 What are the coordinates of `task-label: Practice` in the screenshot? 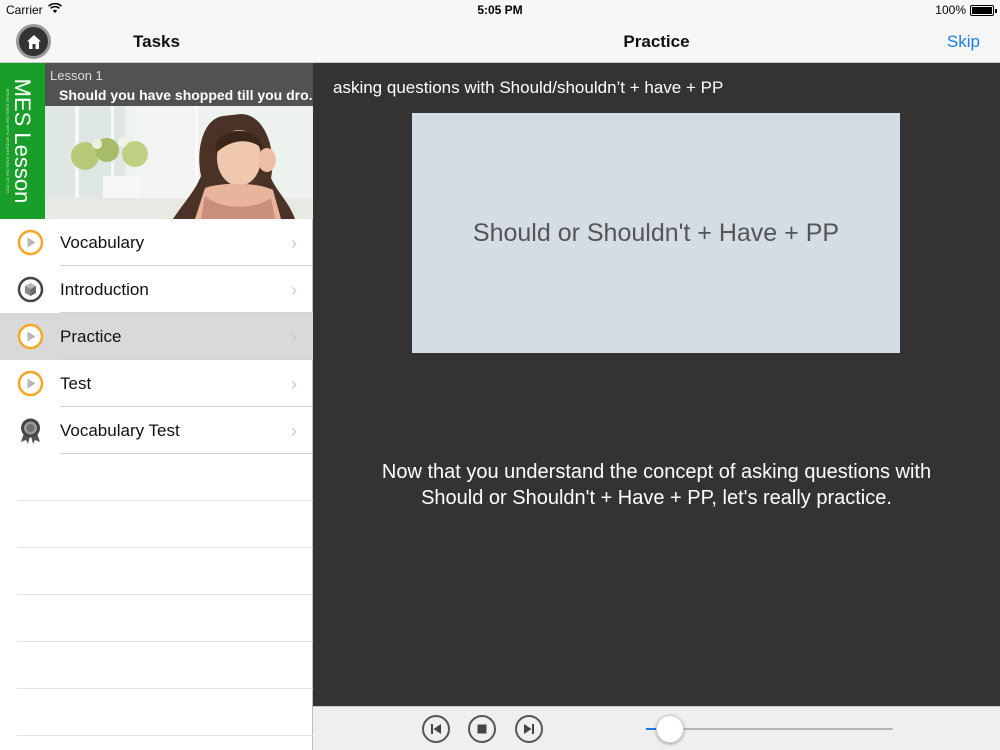 It's located at (91, 336).